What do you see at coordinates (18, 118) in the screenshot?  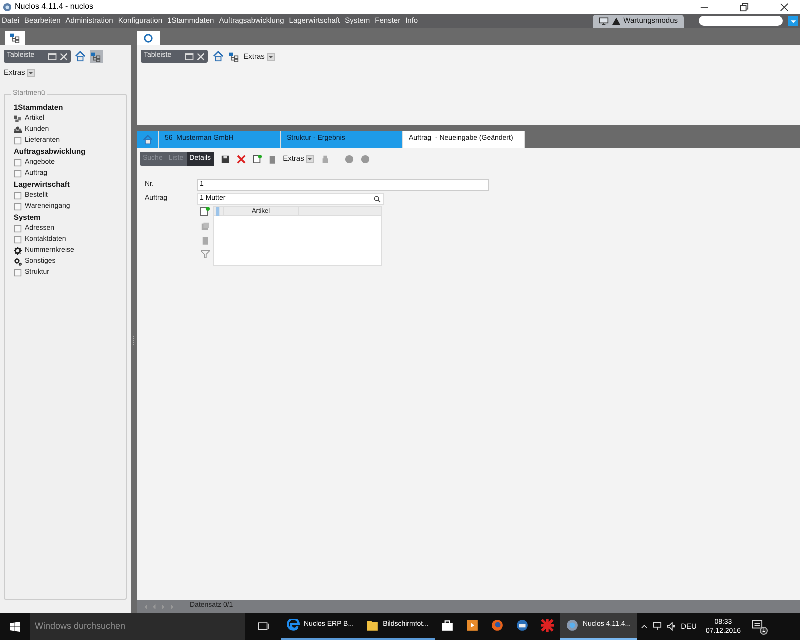 I see `blocks-icon` at bounding box center [18, 118].